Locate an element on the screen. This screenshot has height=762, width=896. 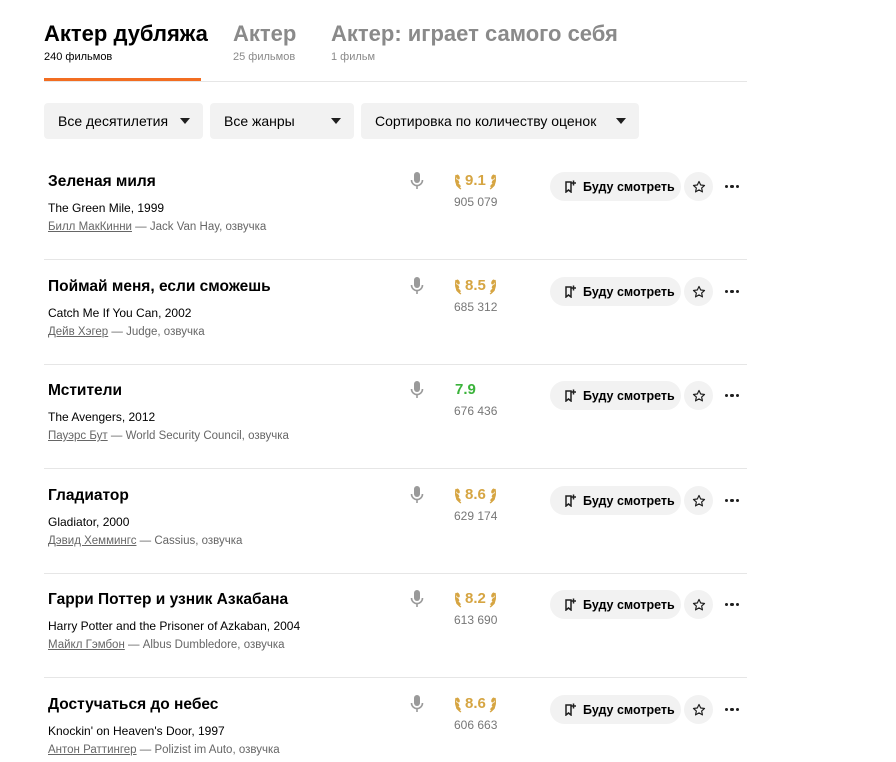
person-link: Майкл Гэмбон is located at coordinates (86, 645).